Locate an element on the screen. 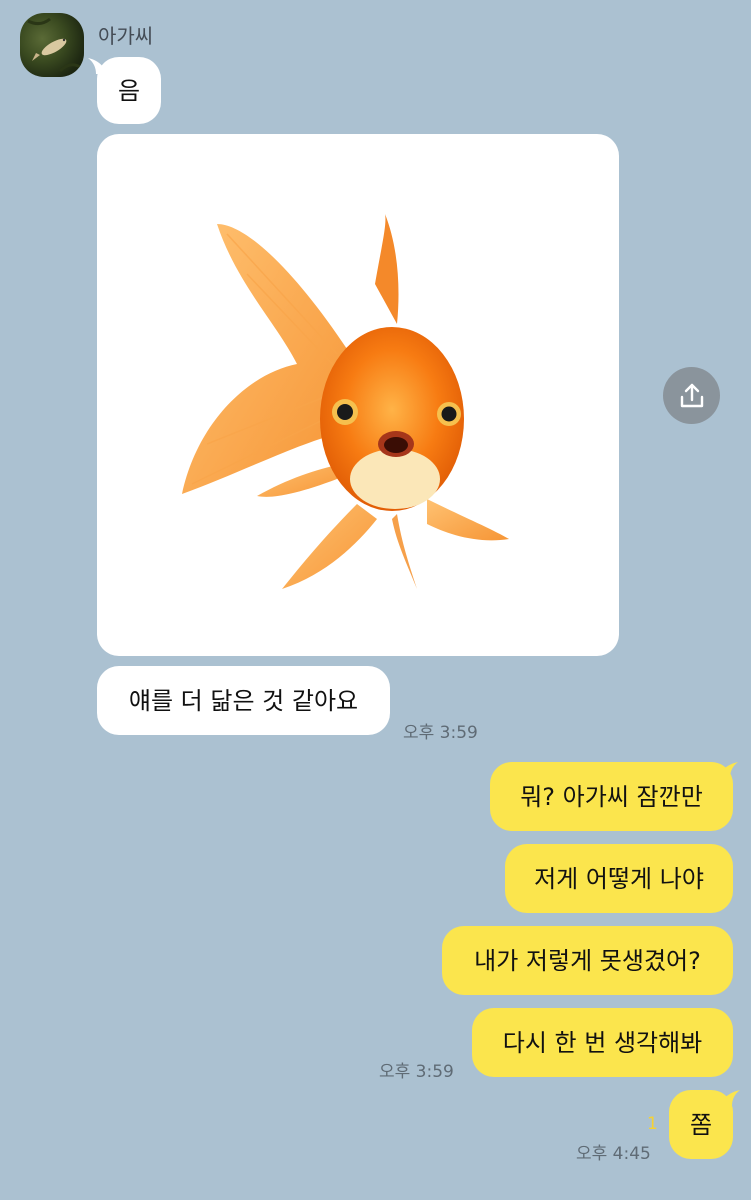  message-text: 다시 한 번 생각해봐 is located at coordinates (602, 1042).